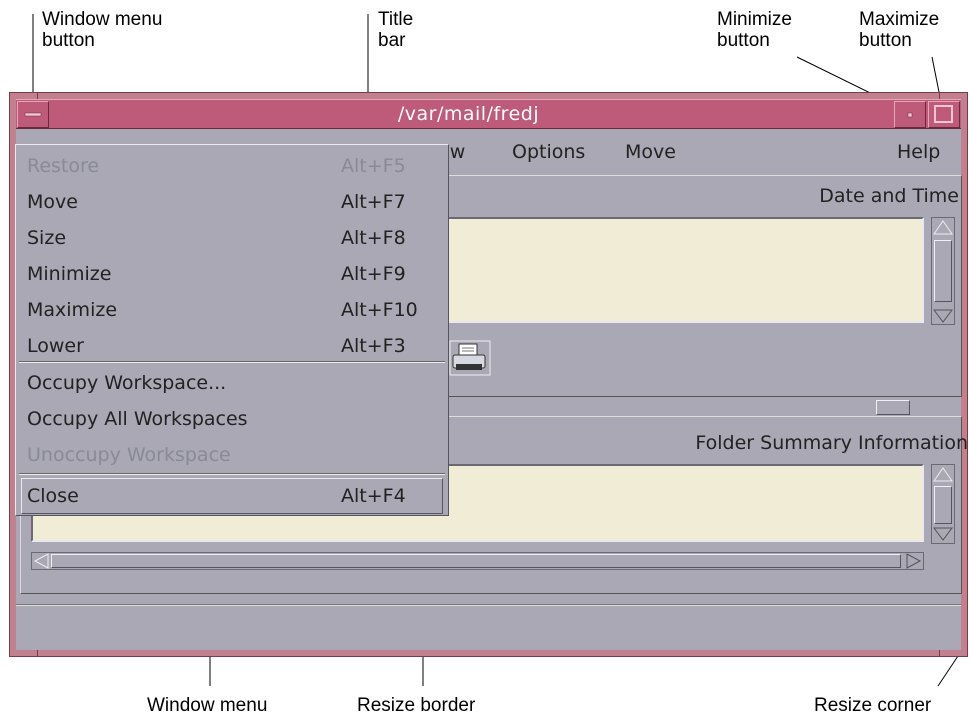 This screenshot has width=969, height=721. What do you see at coordinates (373, 274) in the screenshot?
I see `menu-item-accel: Alt+F9` at bounding box center [373, 274].